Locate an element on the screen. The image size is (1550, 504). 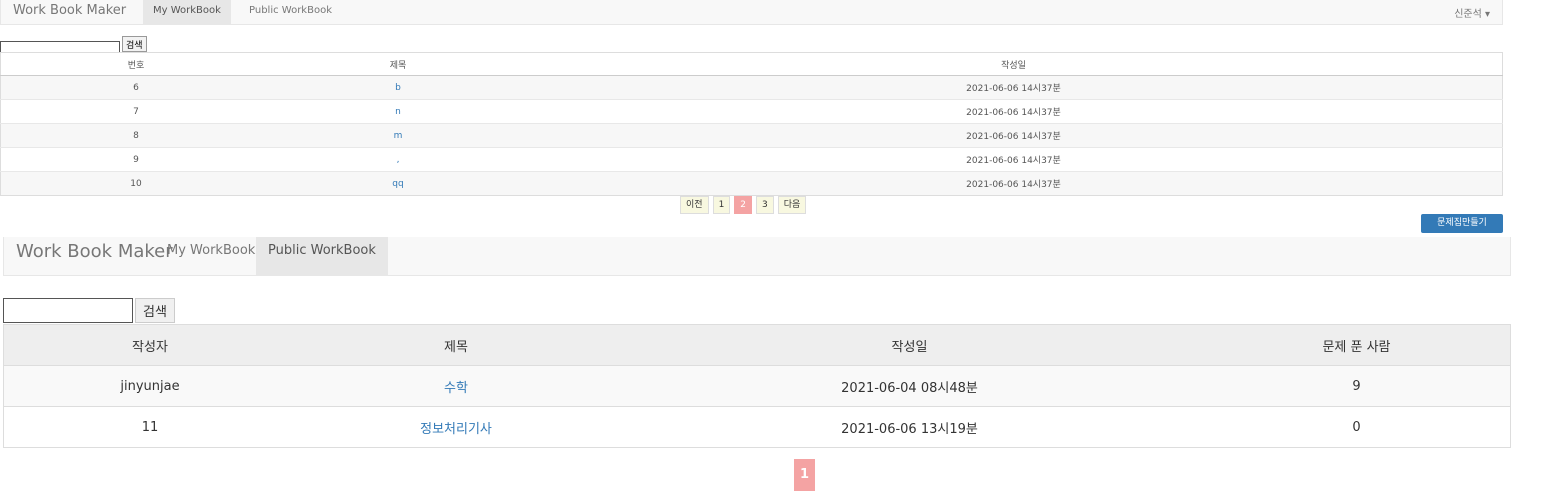
title-link: n is located at coordinates (398, 112).